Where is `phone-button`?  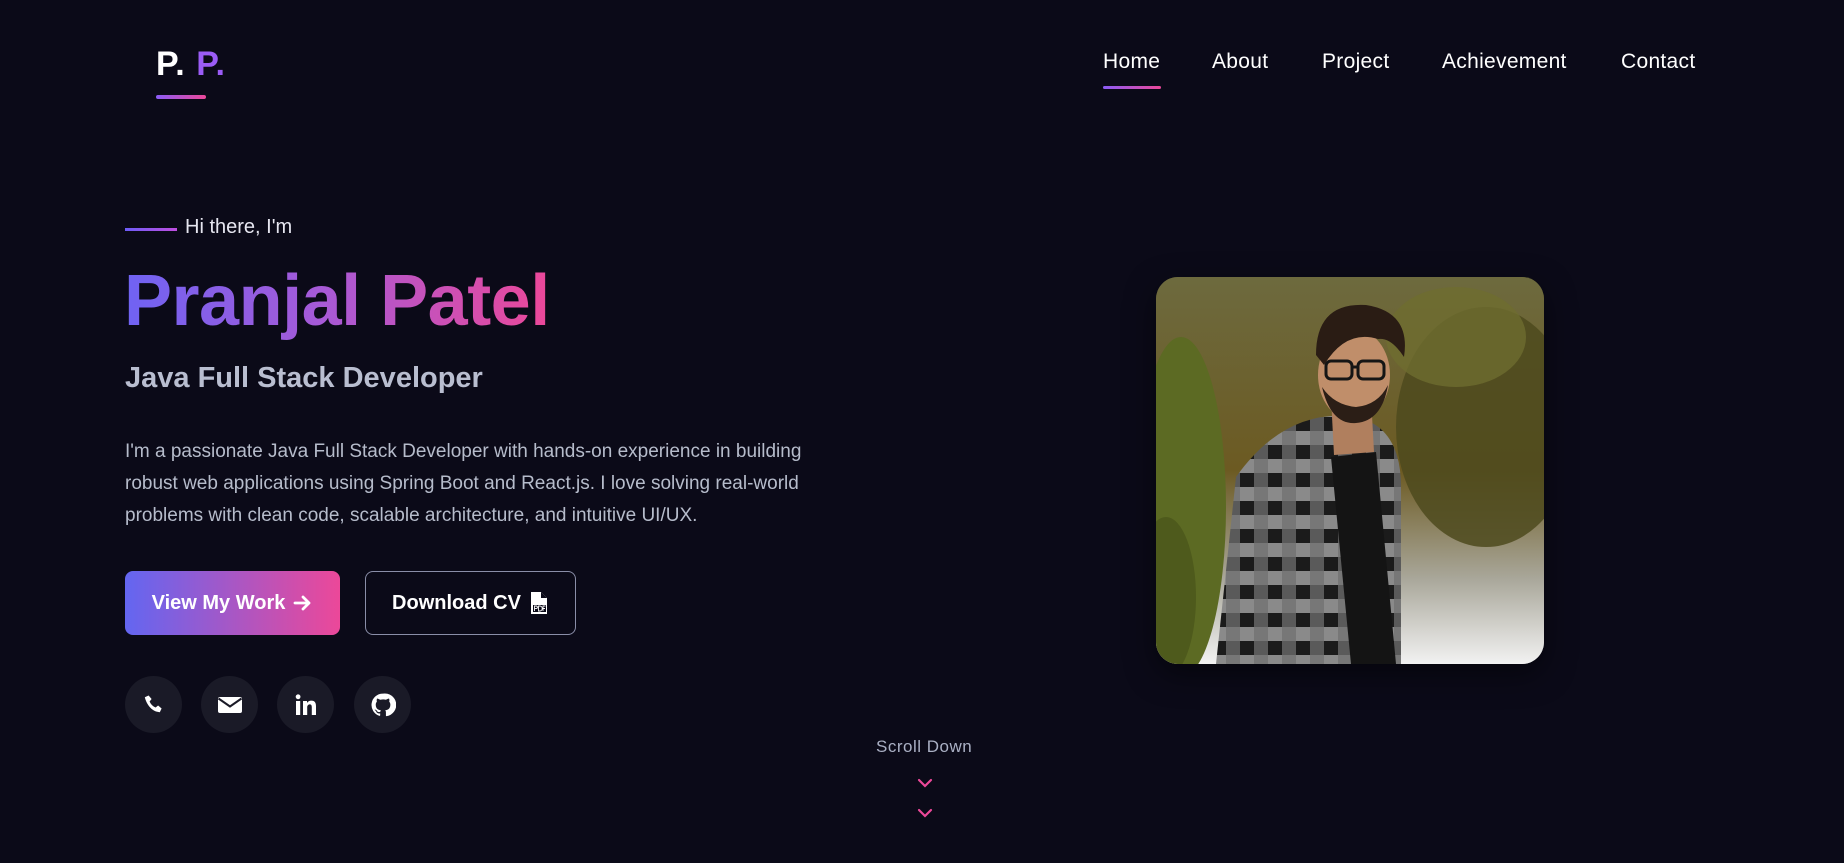 phone-button is located at coordinates (153, 704).